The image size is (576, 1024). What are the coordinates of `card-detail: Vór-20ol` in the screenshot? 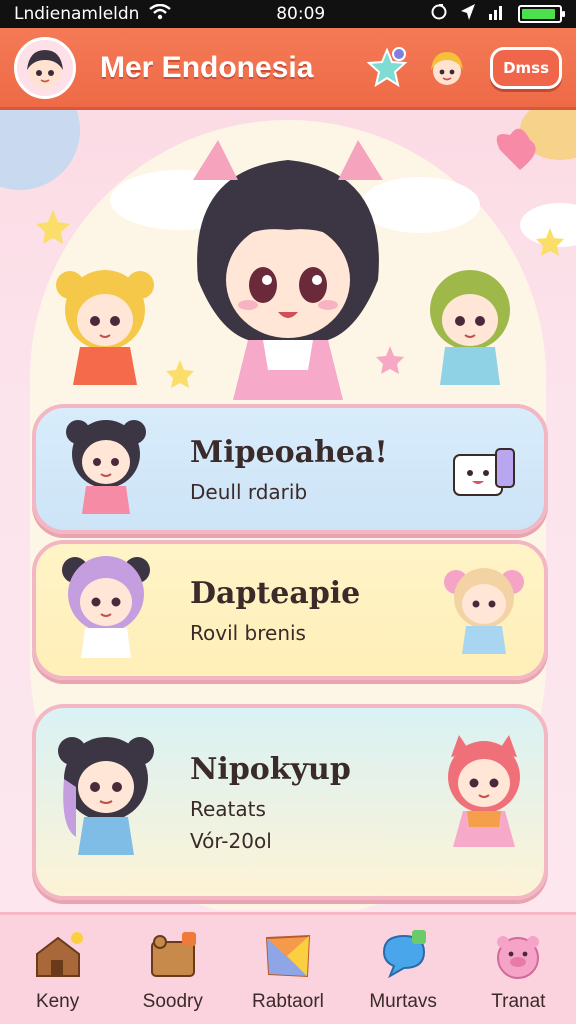 It's located at (231, 840).